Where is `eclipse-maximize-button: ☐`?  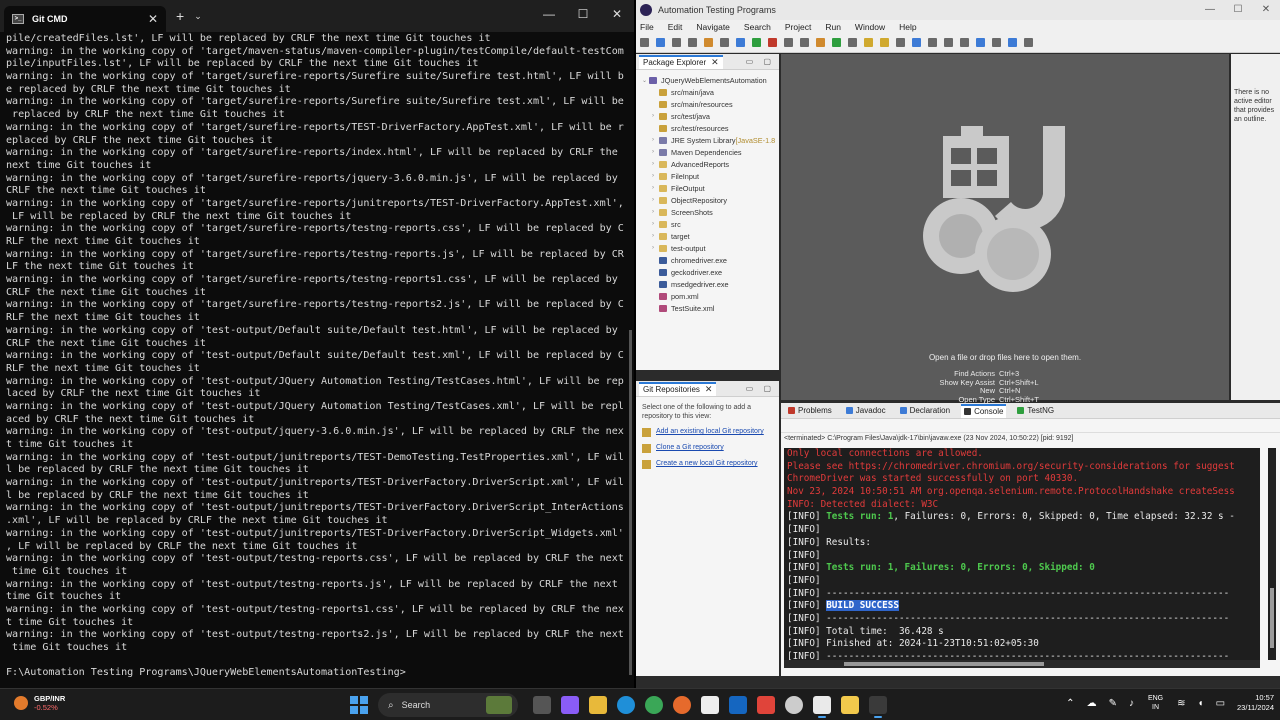 eclipse-maximize-button: ☐ is located at coordinates (1238, 10).